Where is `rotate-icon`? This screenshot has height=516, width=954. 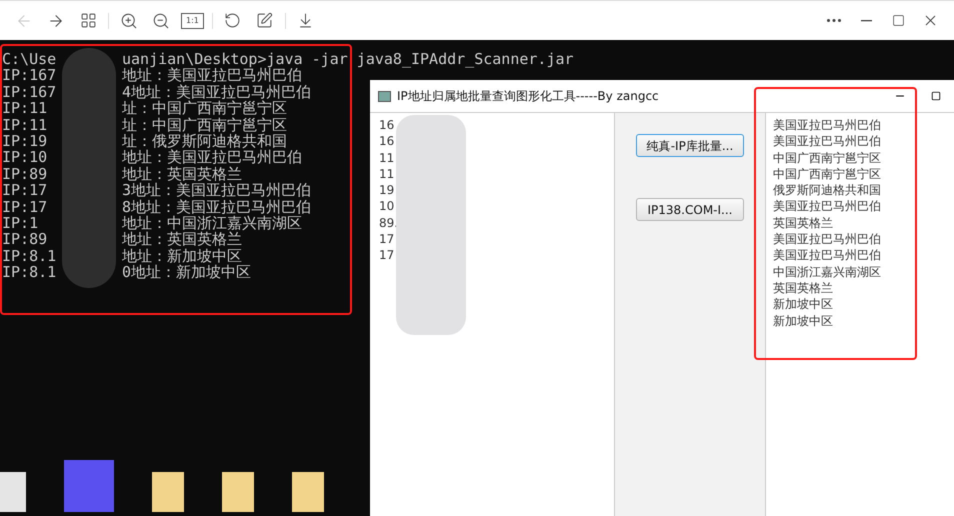
rotate-icon is located at coordinates (233, 20).